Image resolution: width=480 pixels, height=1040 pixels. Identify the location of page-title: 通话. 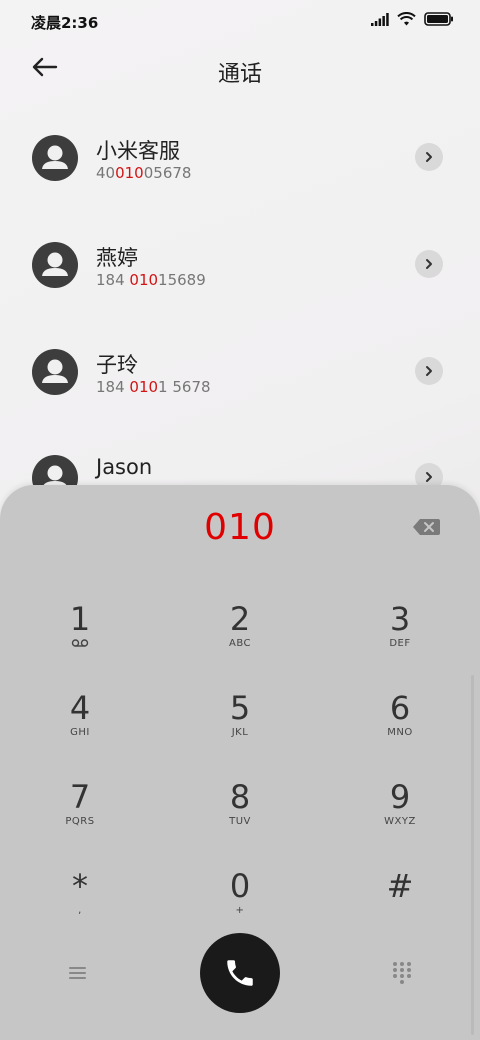
(239, 74).